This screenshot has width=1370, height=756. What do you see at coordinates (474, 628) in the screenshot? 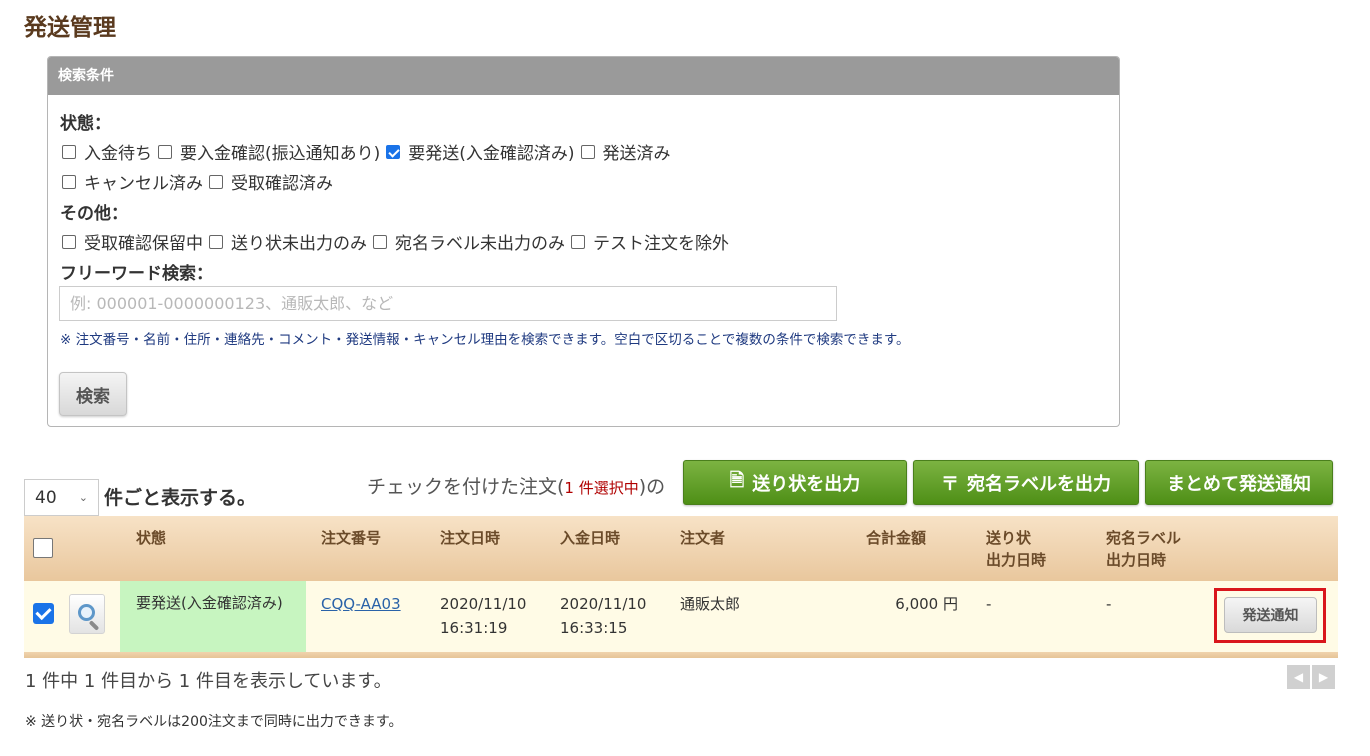
I see `row-order-time: 16:31:19` at bounding box center [474, 628].